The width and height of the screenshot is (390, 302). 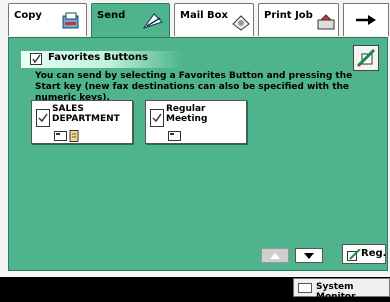 I want to click on tab-printjob: Print Job, so click(x=298, y=19).